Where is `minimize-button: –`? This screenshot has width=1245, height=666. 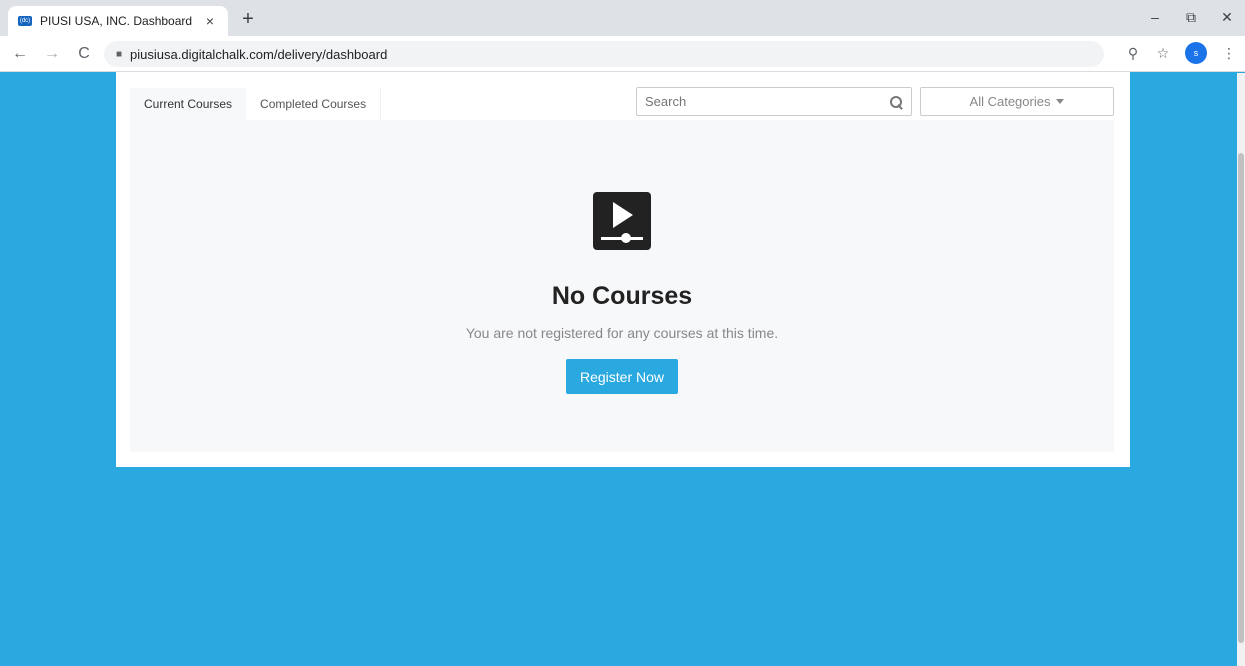
minimize-button: – is located at coordinates (1155, 18).